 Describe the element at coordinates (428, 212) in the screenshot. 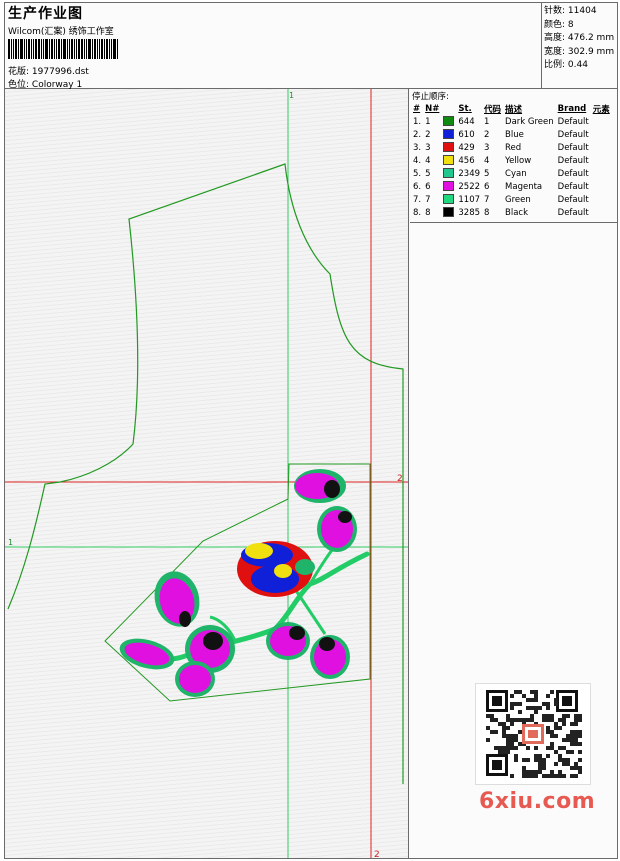

I see `cell-n: 8` at that location.